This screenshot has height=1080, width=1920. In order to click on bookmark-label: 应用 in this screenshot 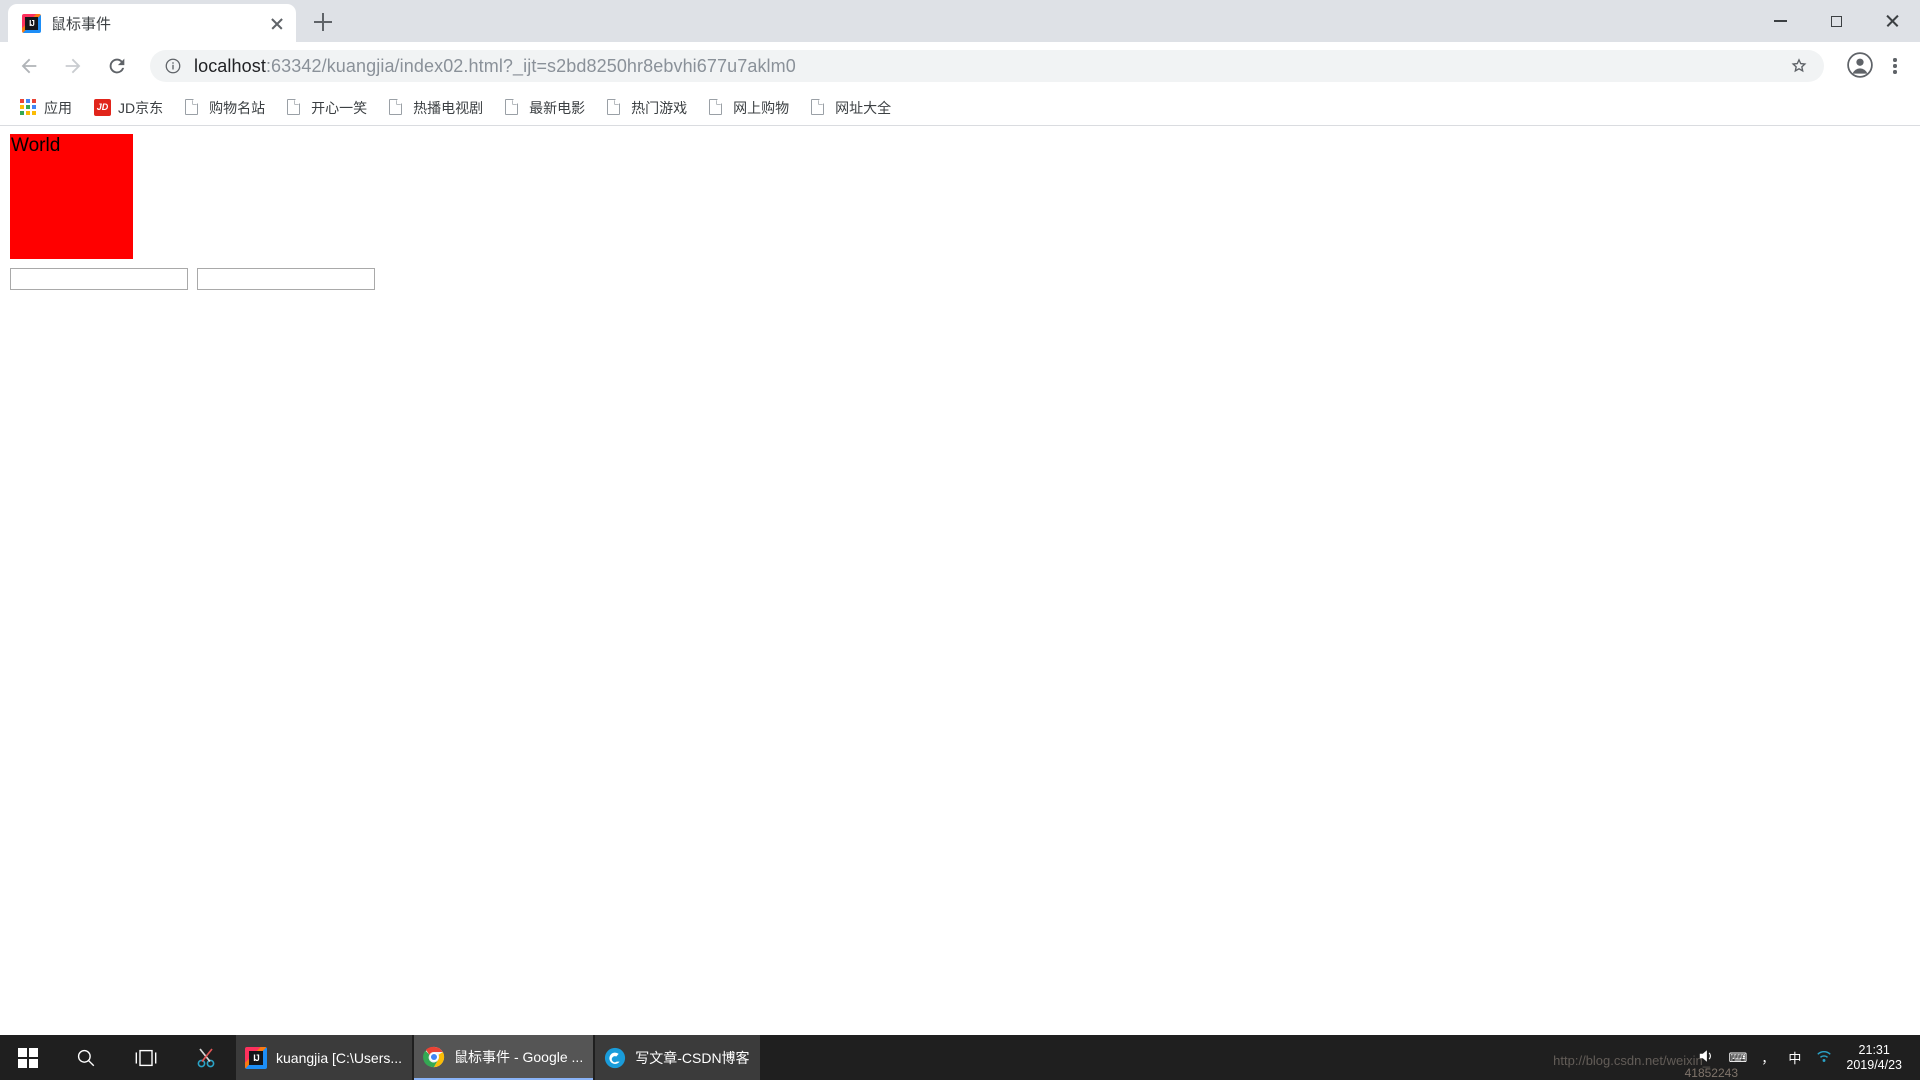, I will do `click(58, 107)`.